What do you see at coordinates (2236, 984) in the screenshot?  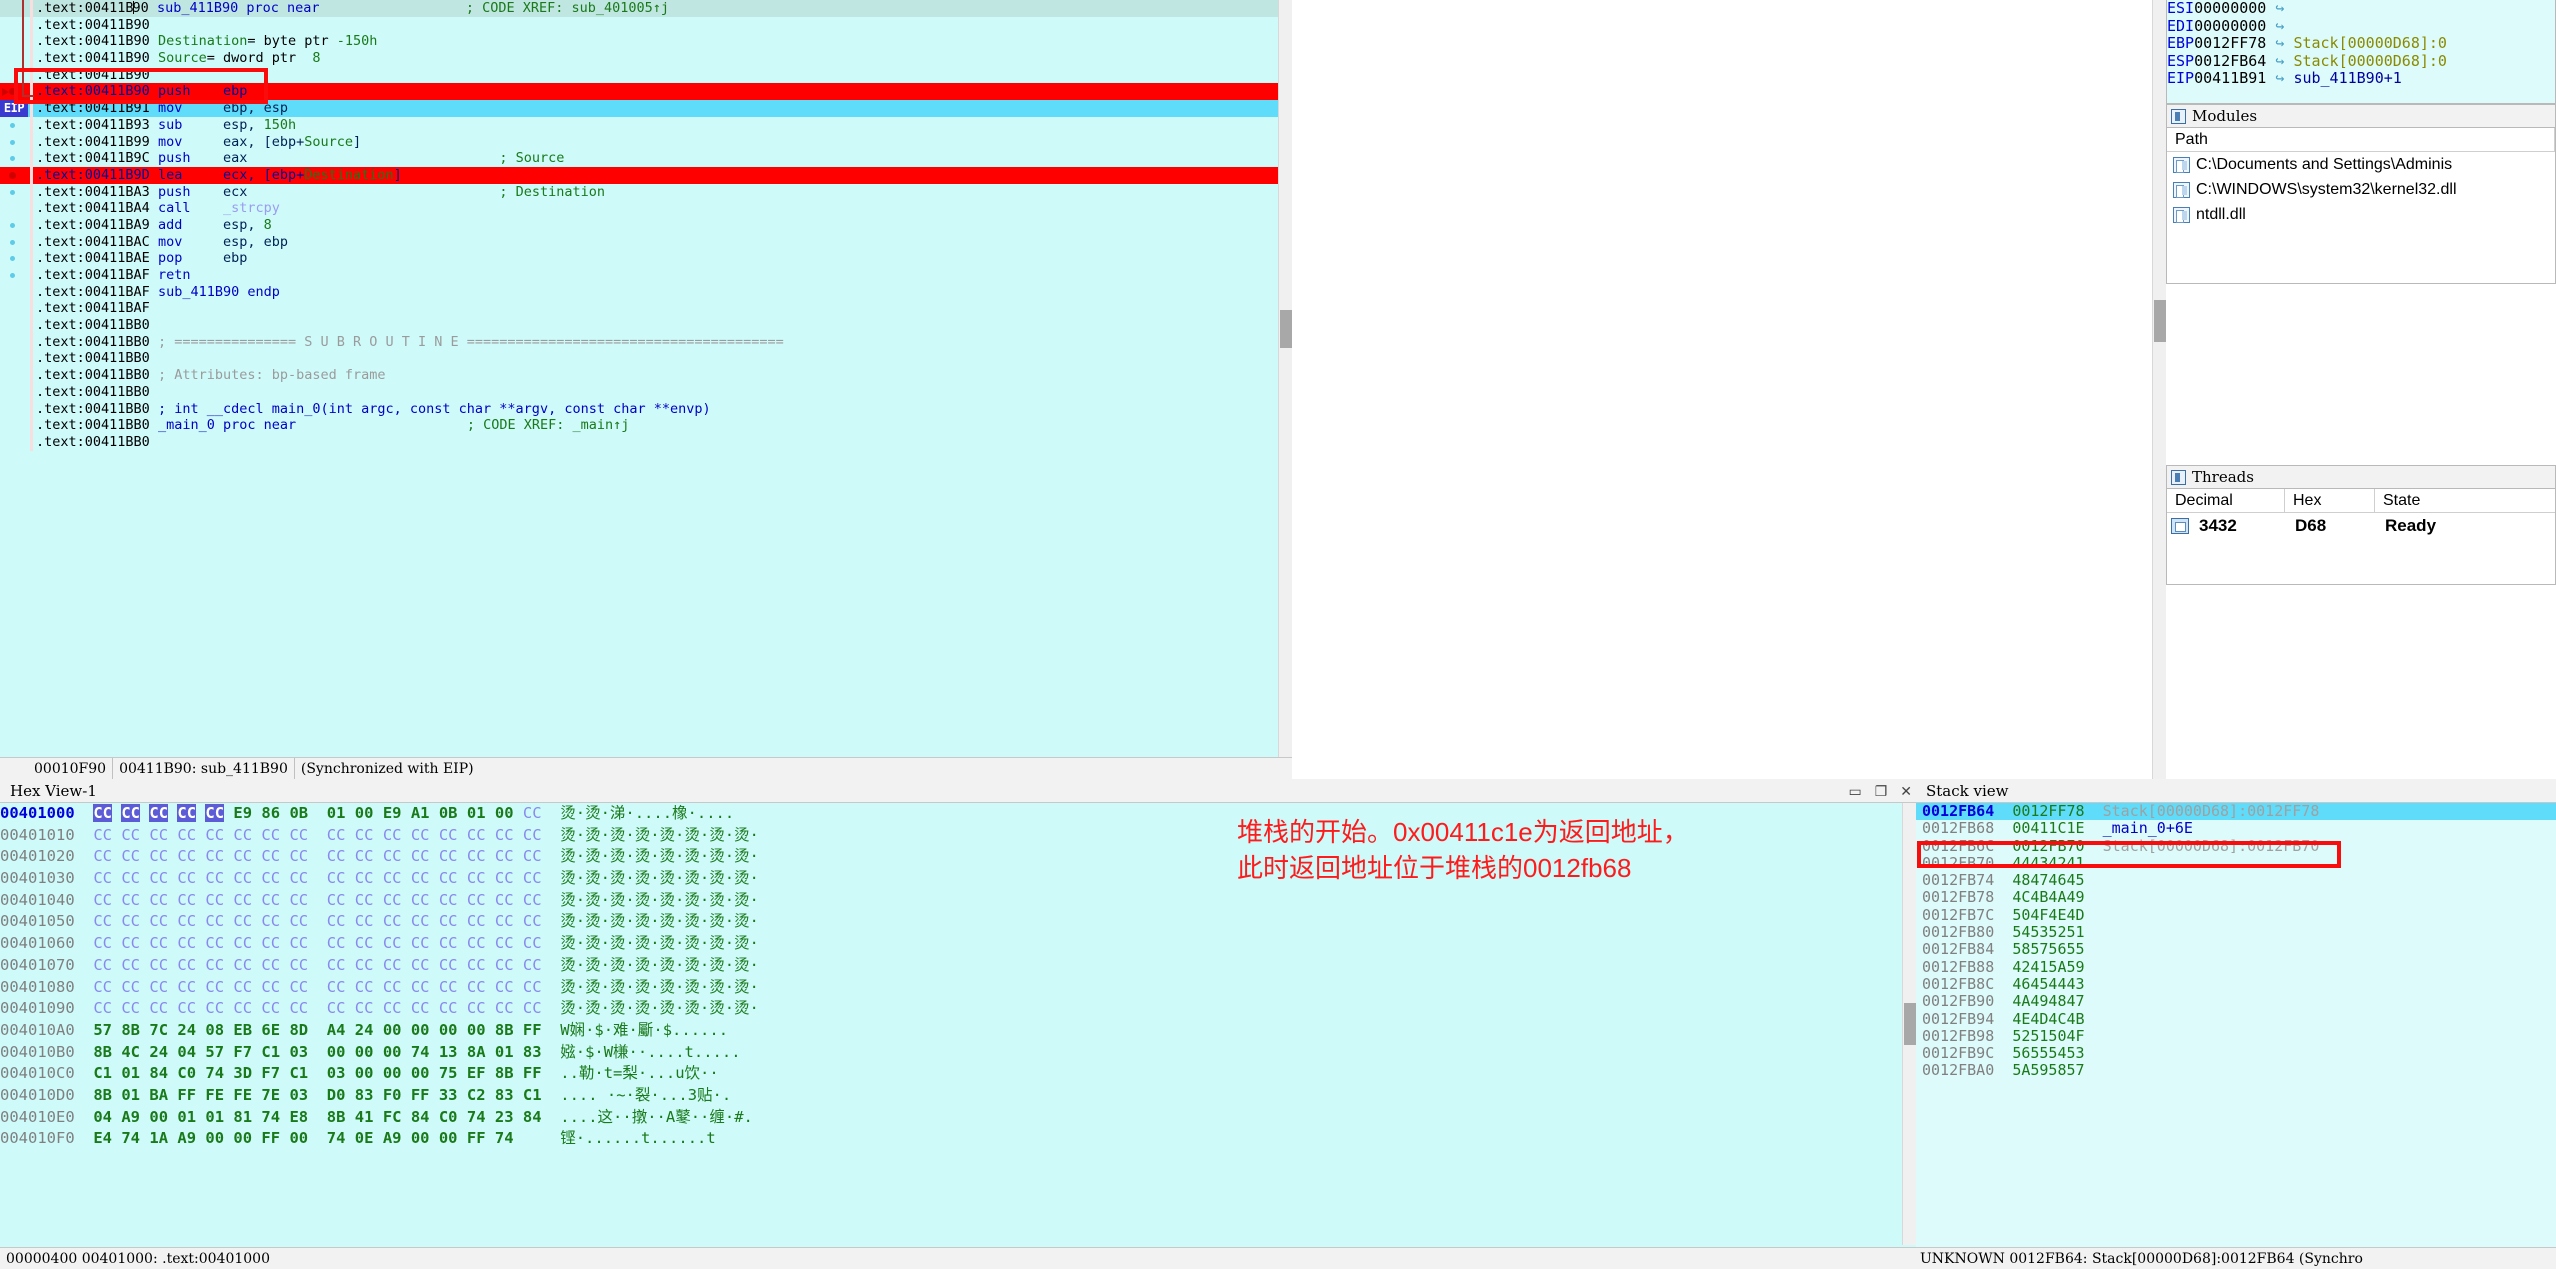 I see `stack-row: 0012FB8C 46454443` at bounding box center [2236, 984].